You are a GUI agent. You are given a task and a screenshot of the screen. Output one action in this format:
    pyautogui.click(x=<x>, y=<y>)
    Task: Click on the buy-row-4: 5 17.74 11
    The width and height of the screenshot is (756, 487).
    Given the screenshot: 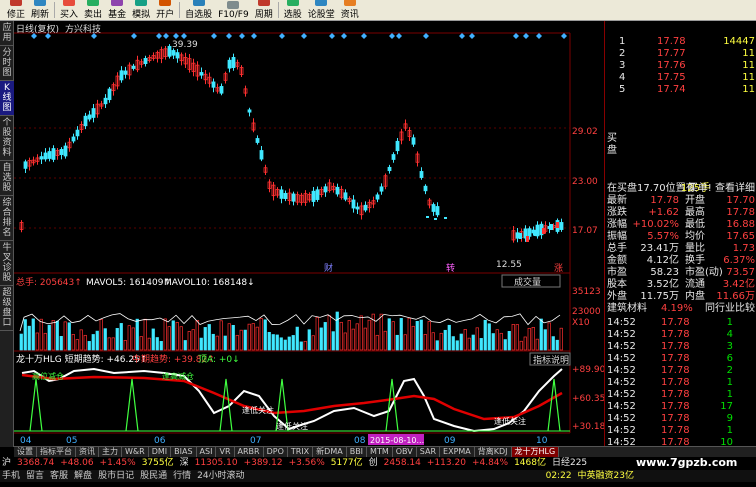 What is the action you would take?
    pyautogui.click(x=680, y=90)
    